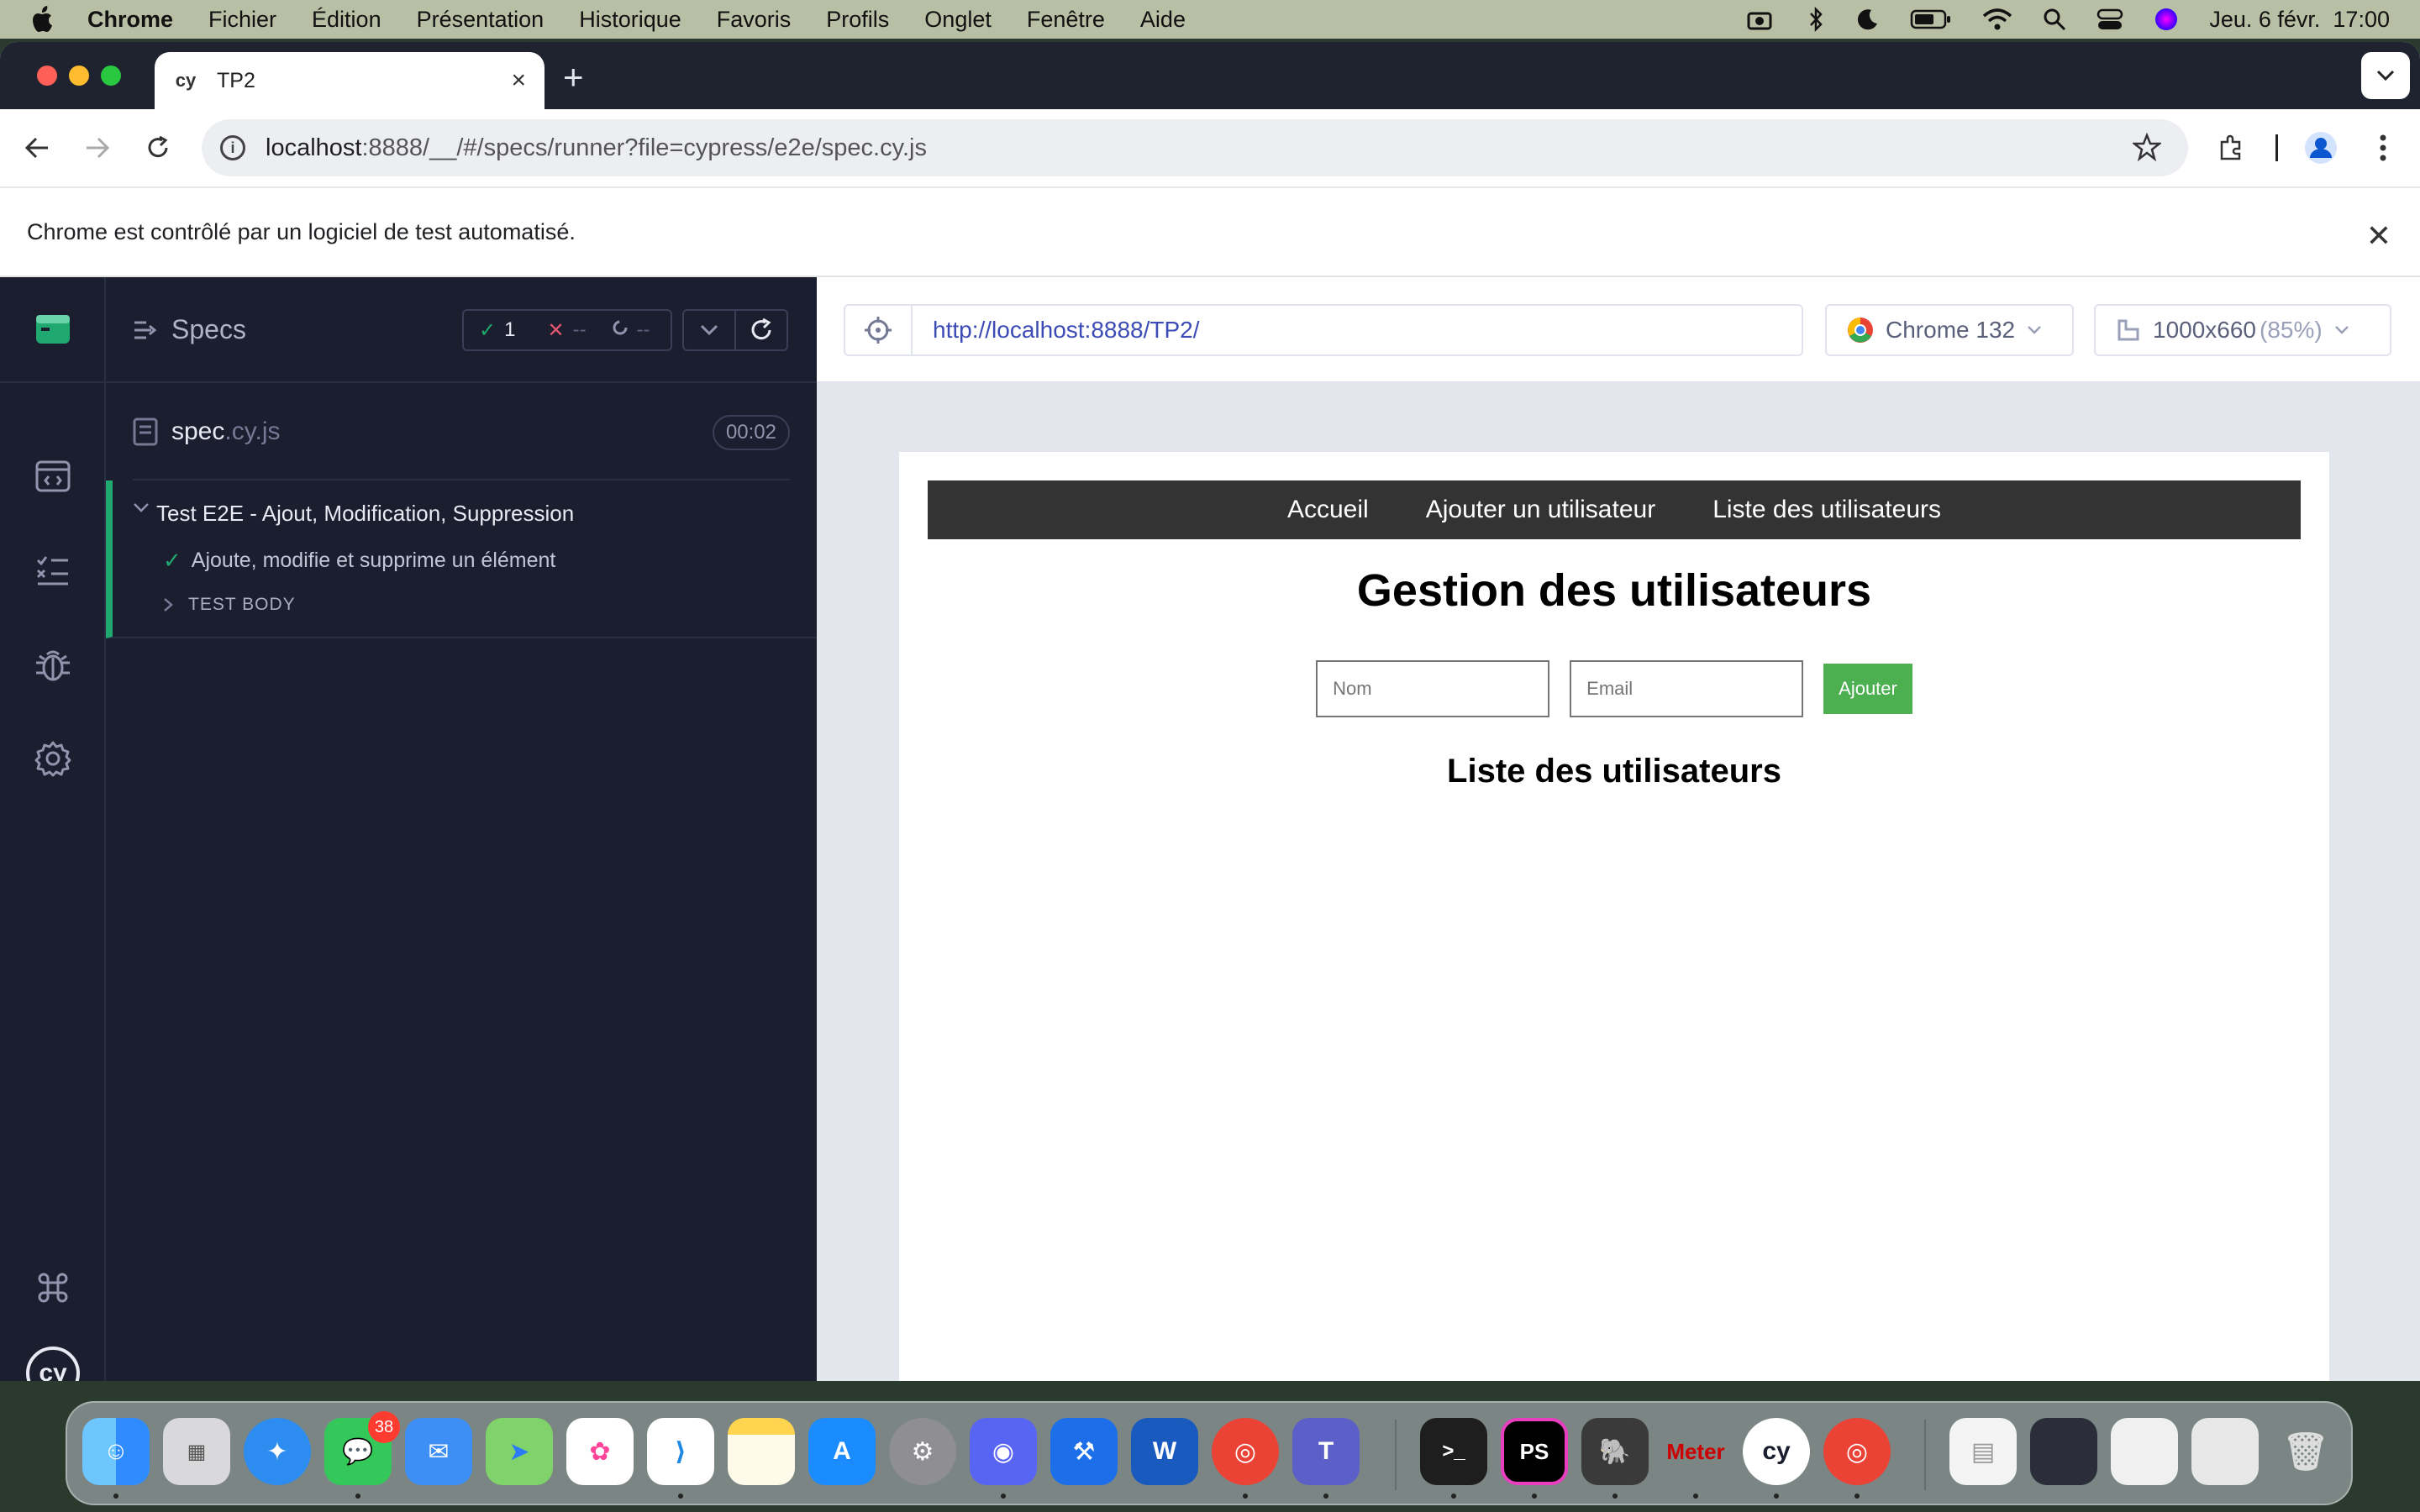  What do you see at coordinates (349, 80) in the screenshot?
I see `browser-tab: cy TP2 ×` at bounding box center [349, 80].